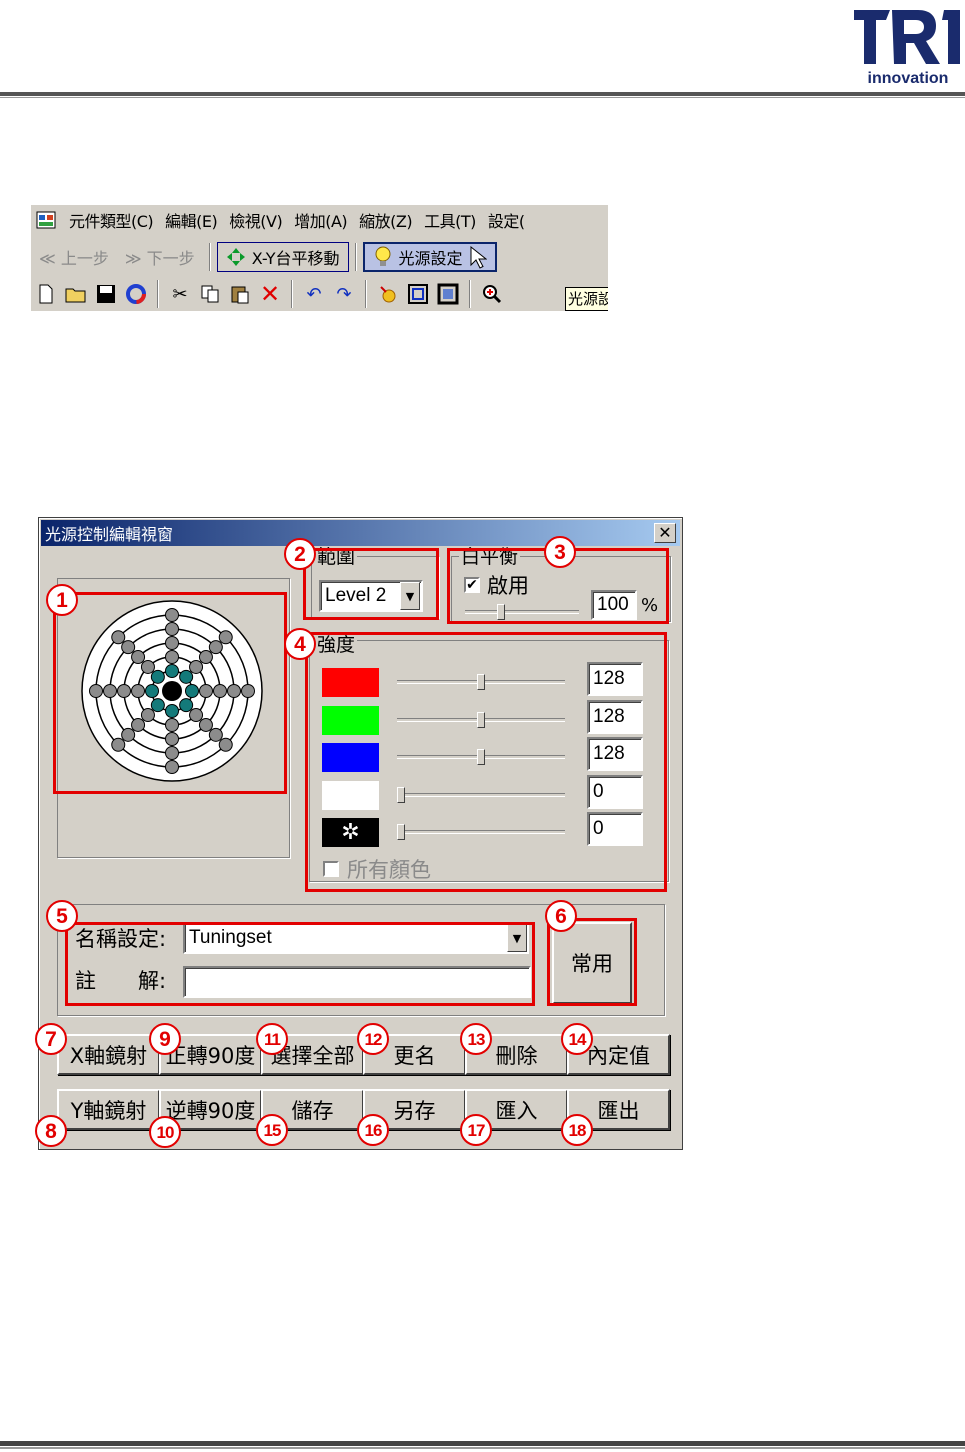 Image resolution: width=965 pixels, height=1452 pixels. I want to click on close-icon: ✕, so click(665, 532).